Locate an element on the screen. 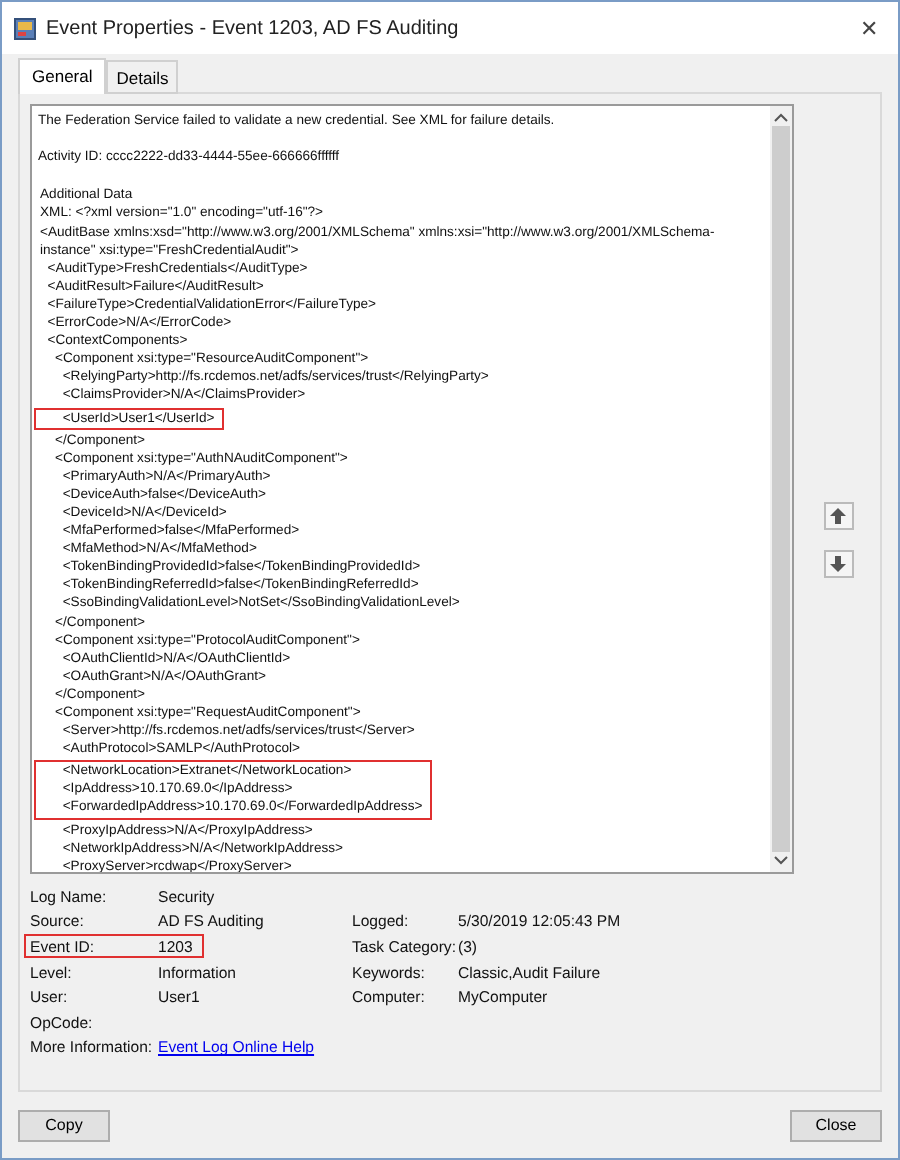 Image resolution: width=900 pixels, height=1160 pixels. window-title: Event Properties - Event 1203, AD FS Auditing is located at coordinates (253, 28).